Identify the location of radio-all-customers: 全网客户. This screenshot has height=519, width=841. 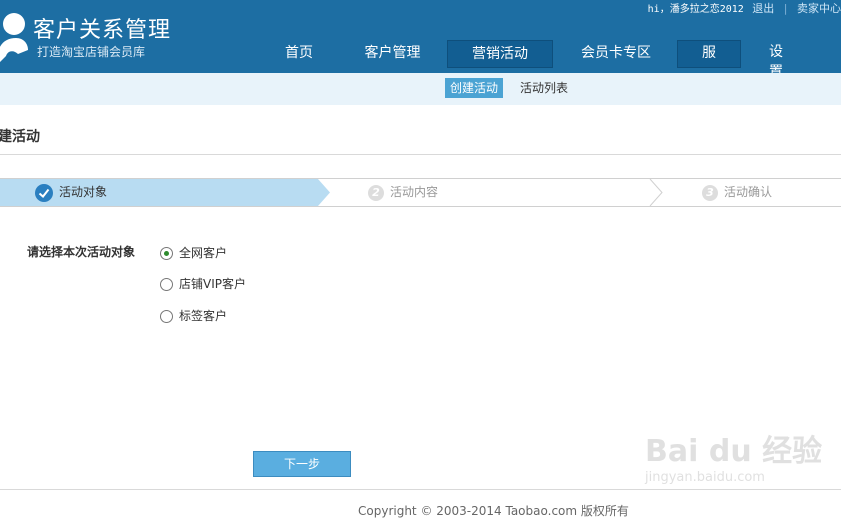
(193, 253).